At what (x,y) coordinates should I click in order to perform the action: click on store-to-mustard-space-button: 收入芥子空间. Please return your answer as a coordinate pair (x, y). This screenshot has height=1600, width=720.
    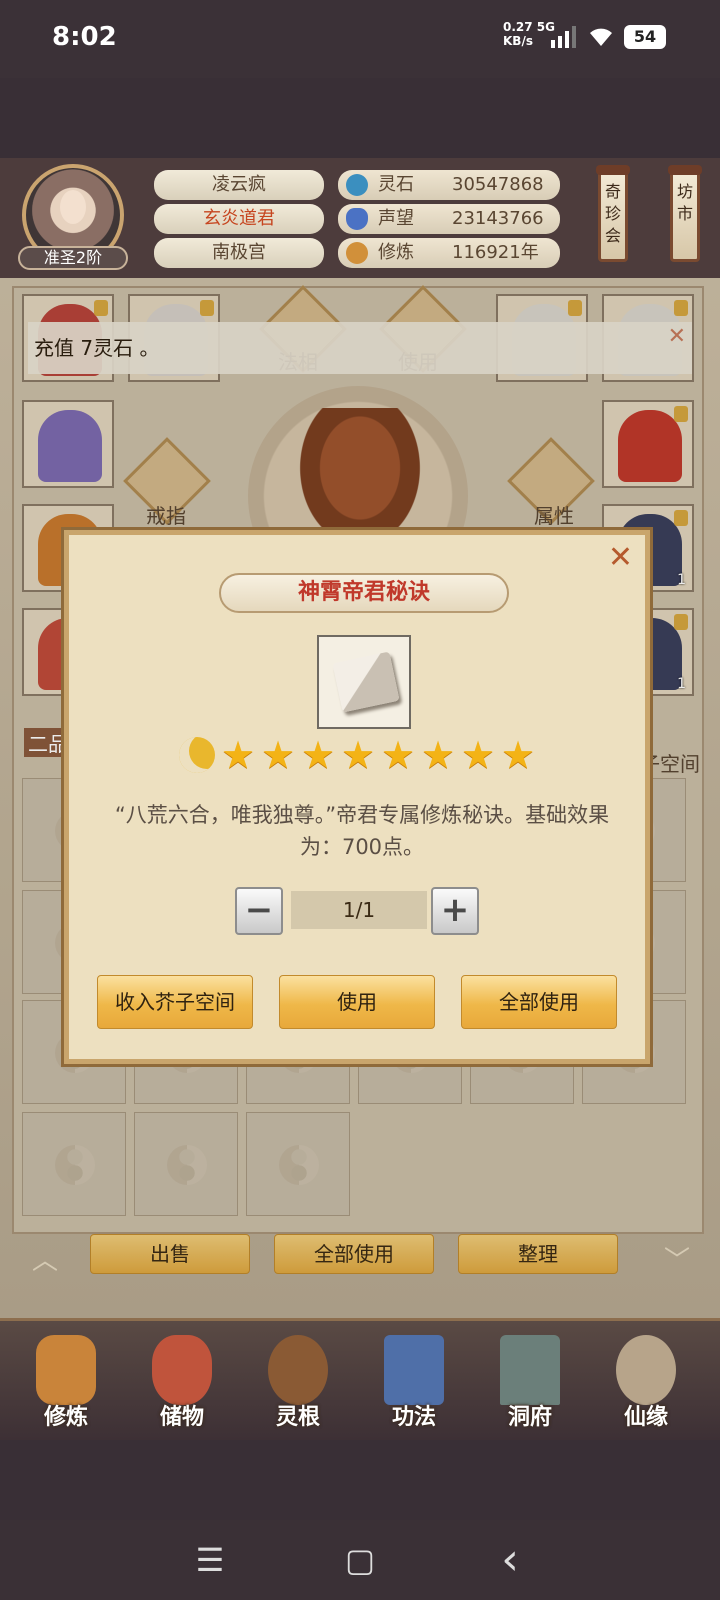
    Looking at the image, I should click on (175, 1002).